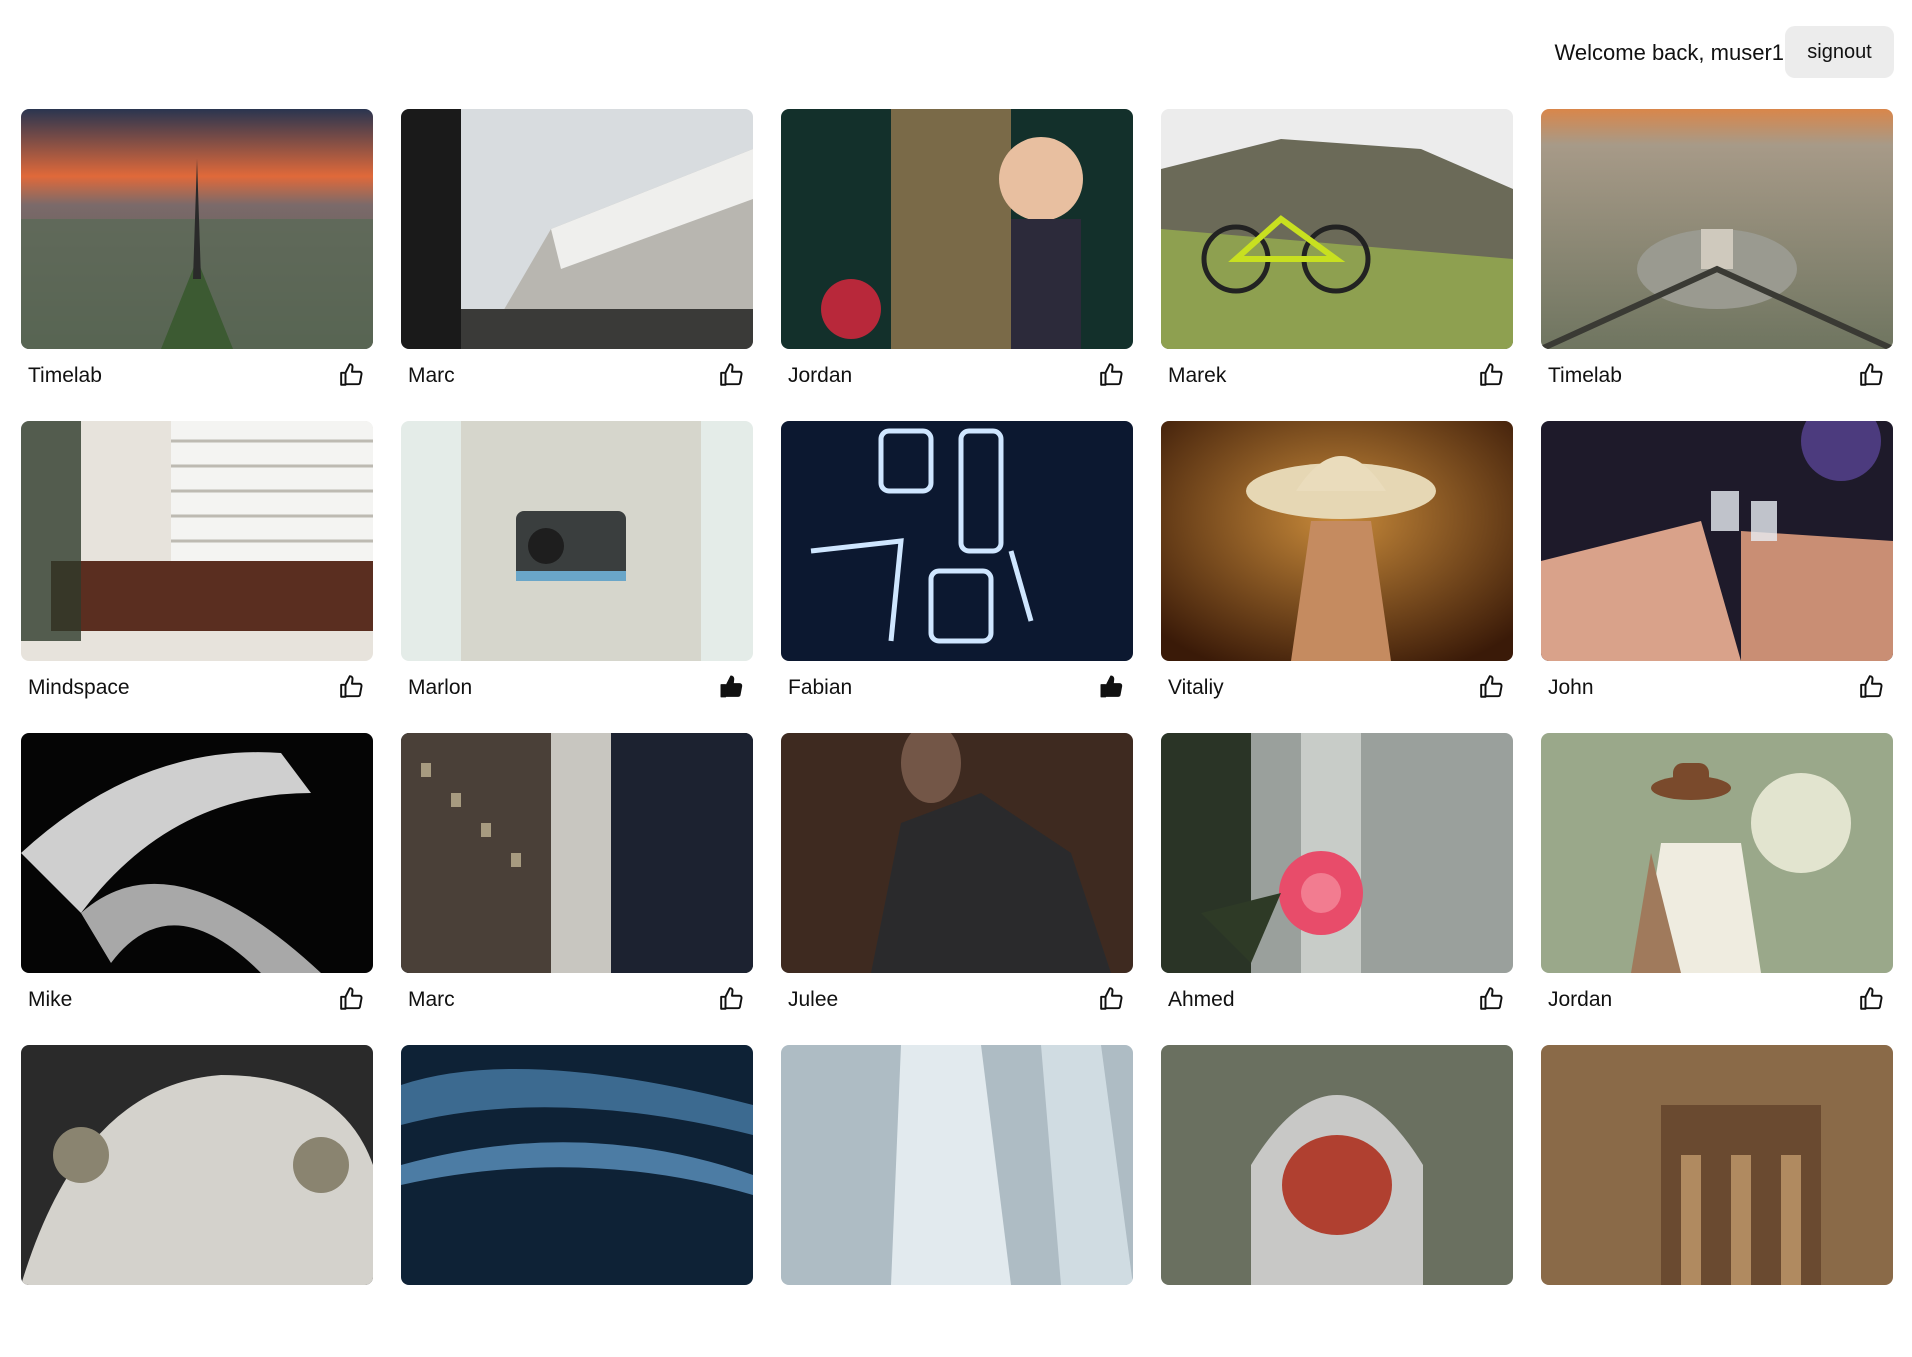 This screenshot has width=1912, height=1357. I want to click on author-name: Mindspace, so click(79, 687).